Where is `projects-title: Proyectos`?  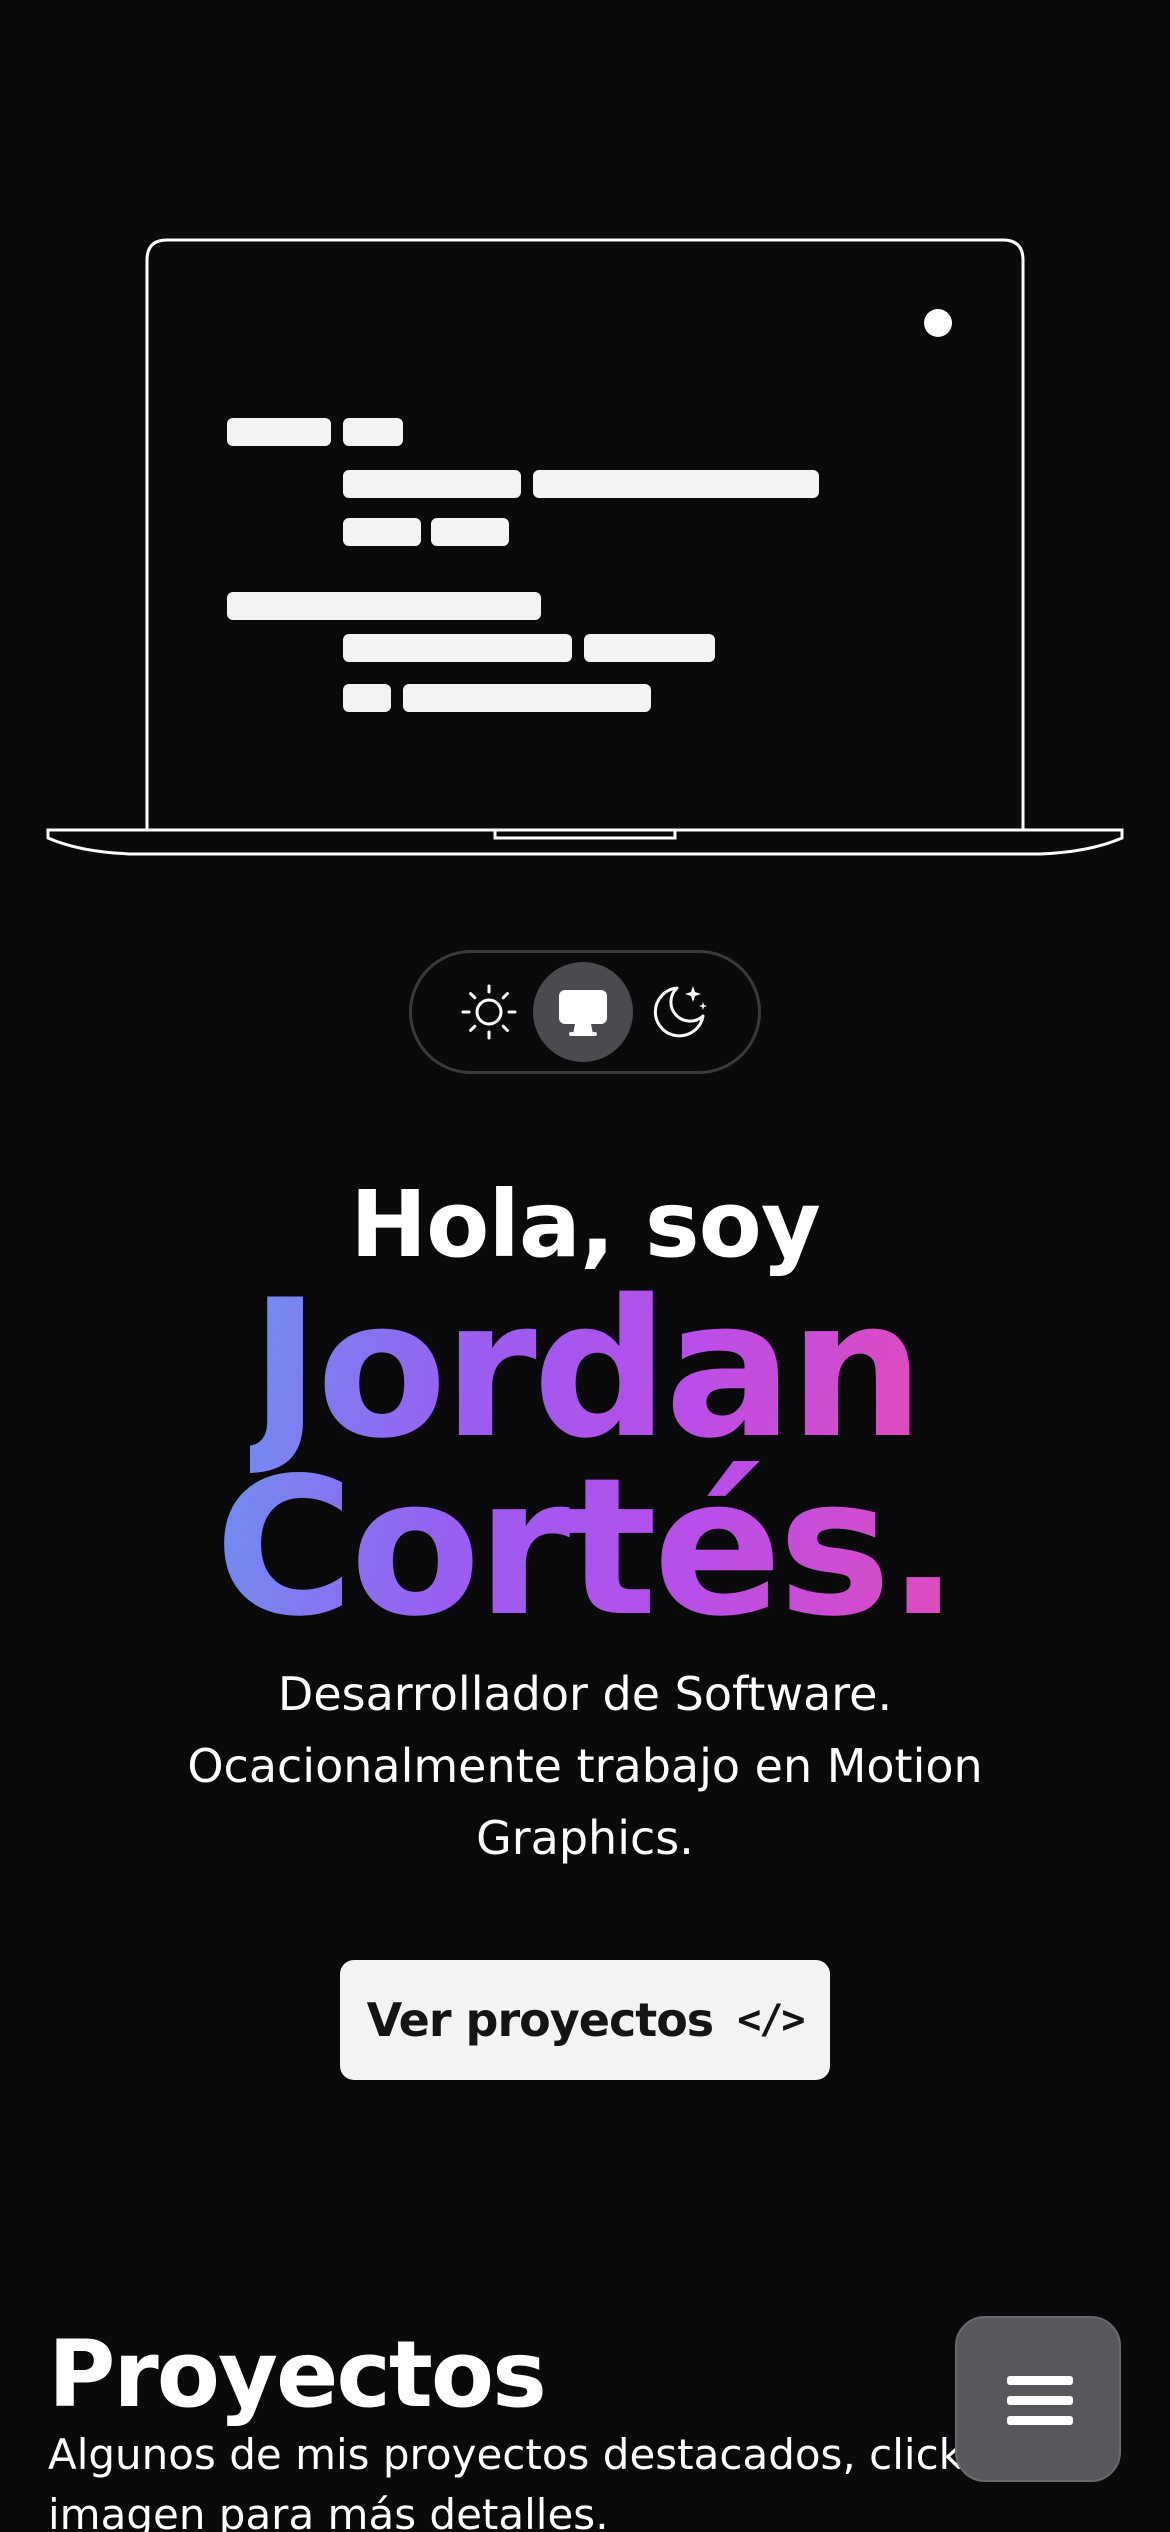
projects-title: Proyectos is located at coordinates (297, 2374).